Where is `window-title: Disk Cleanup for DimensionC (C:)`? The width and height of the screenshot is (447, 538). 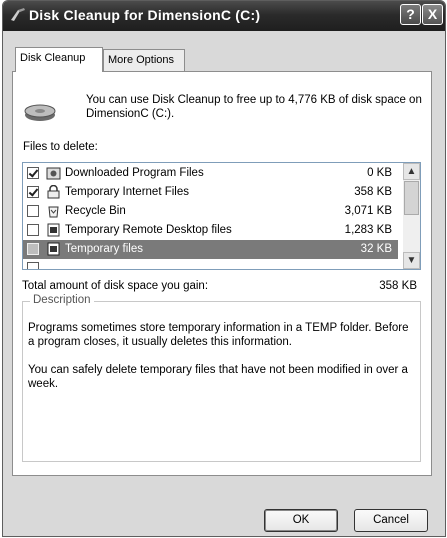 window-title: Disk Cleanup for DimensionC (C:) is located at coordinates (145, 15).